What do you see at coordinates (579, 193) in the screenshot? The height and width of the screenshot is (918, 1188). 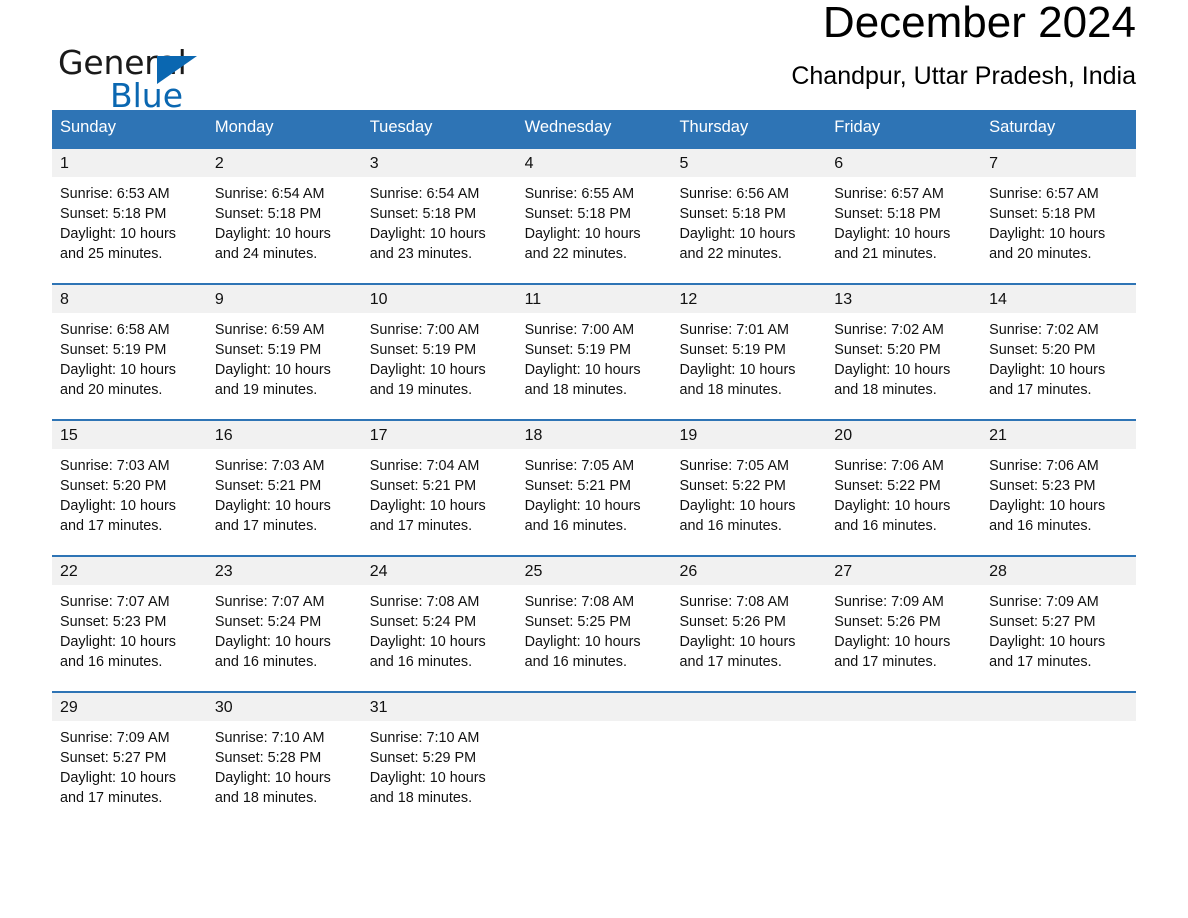 I see `sunrise-text: Sunrise: 6:55 AM` at bounding box center [579, 193].